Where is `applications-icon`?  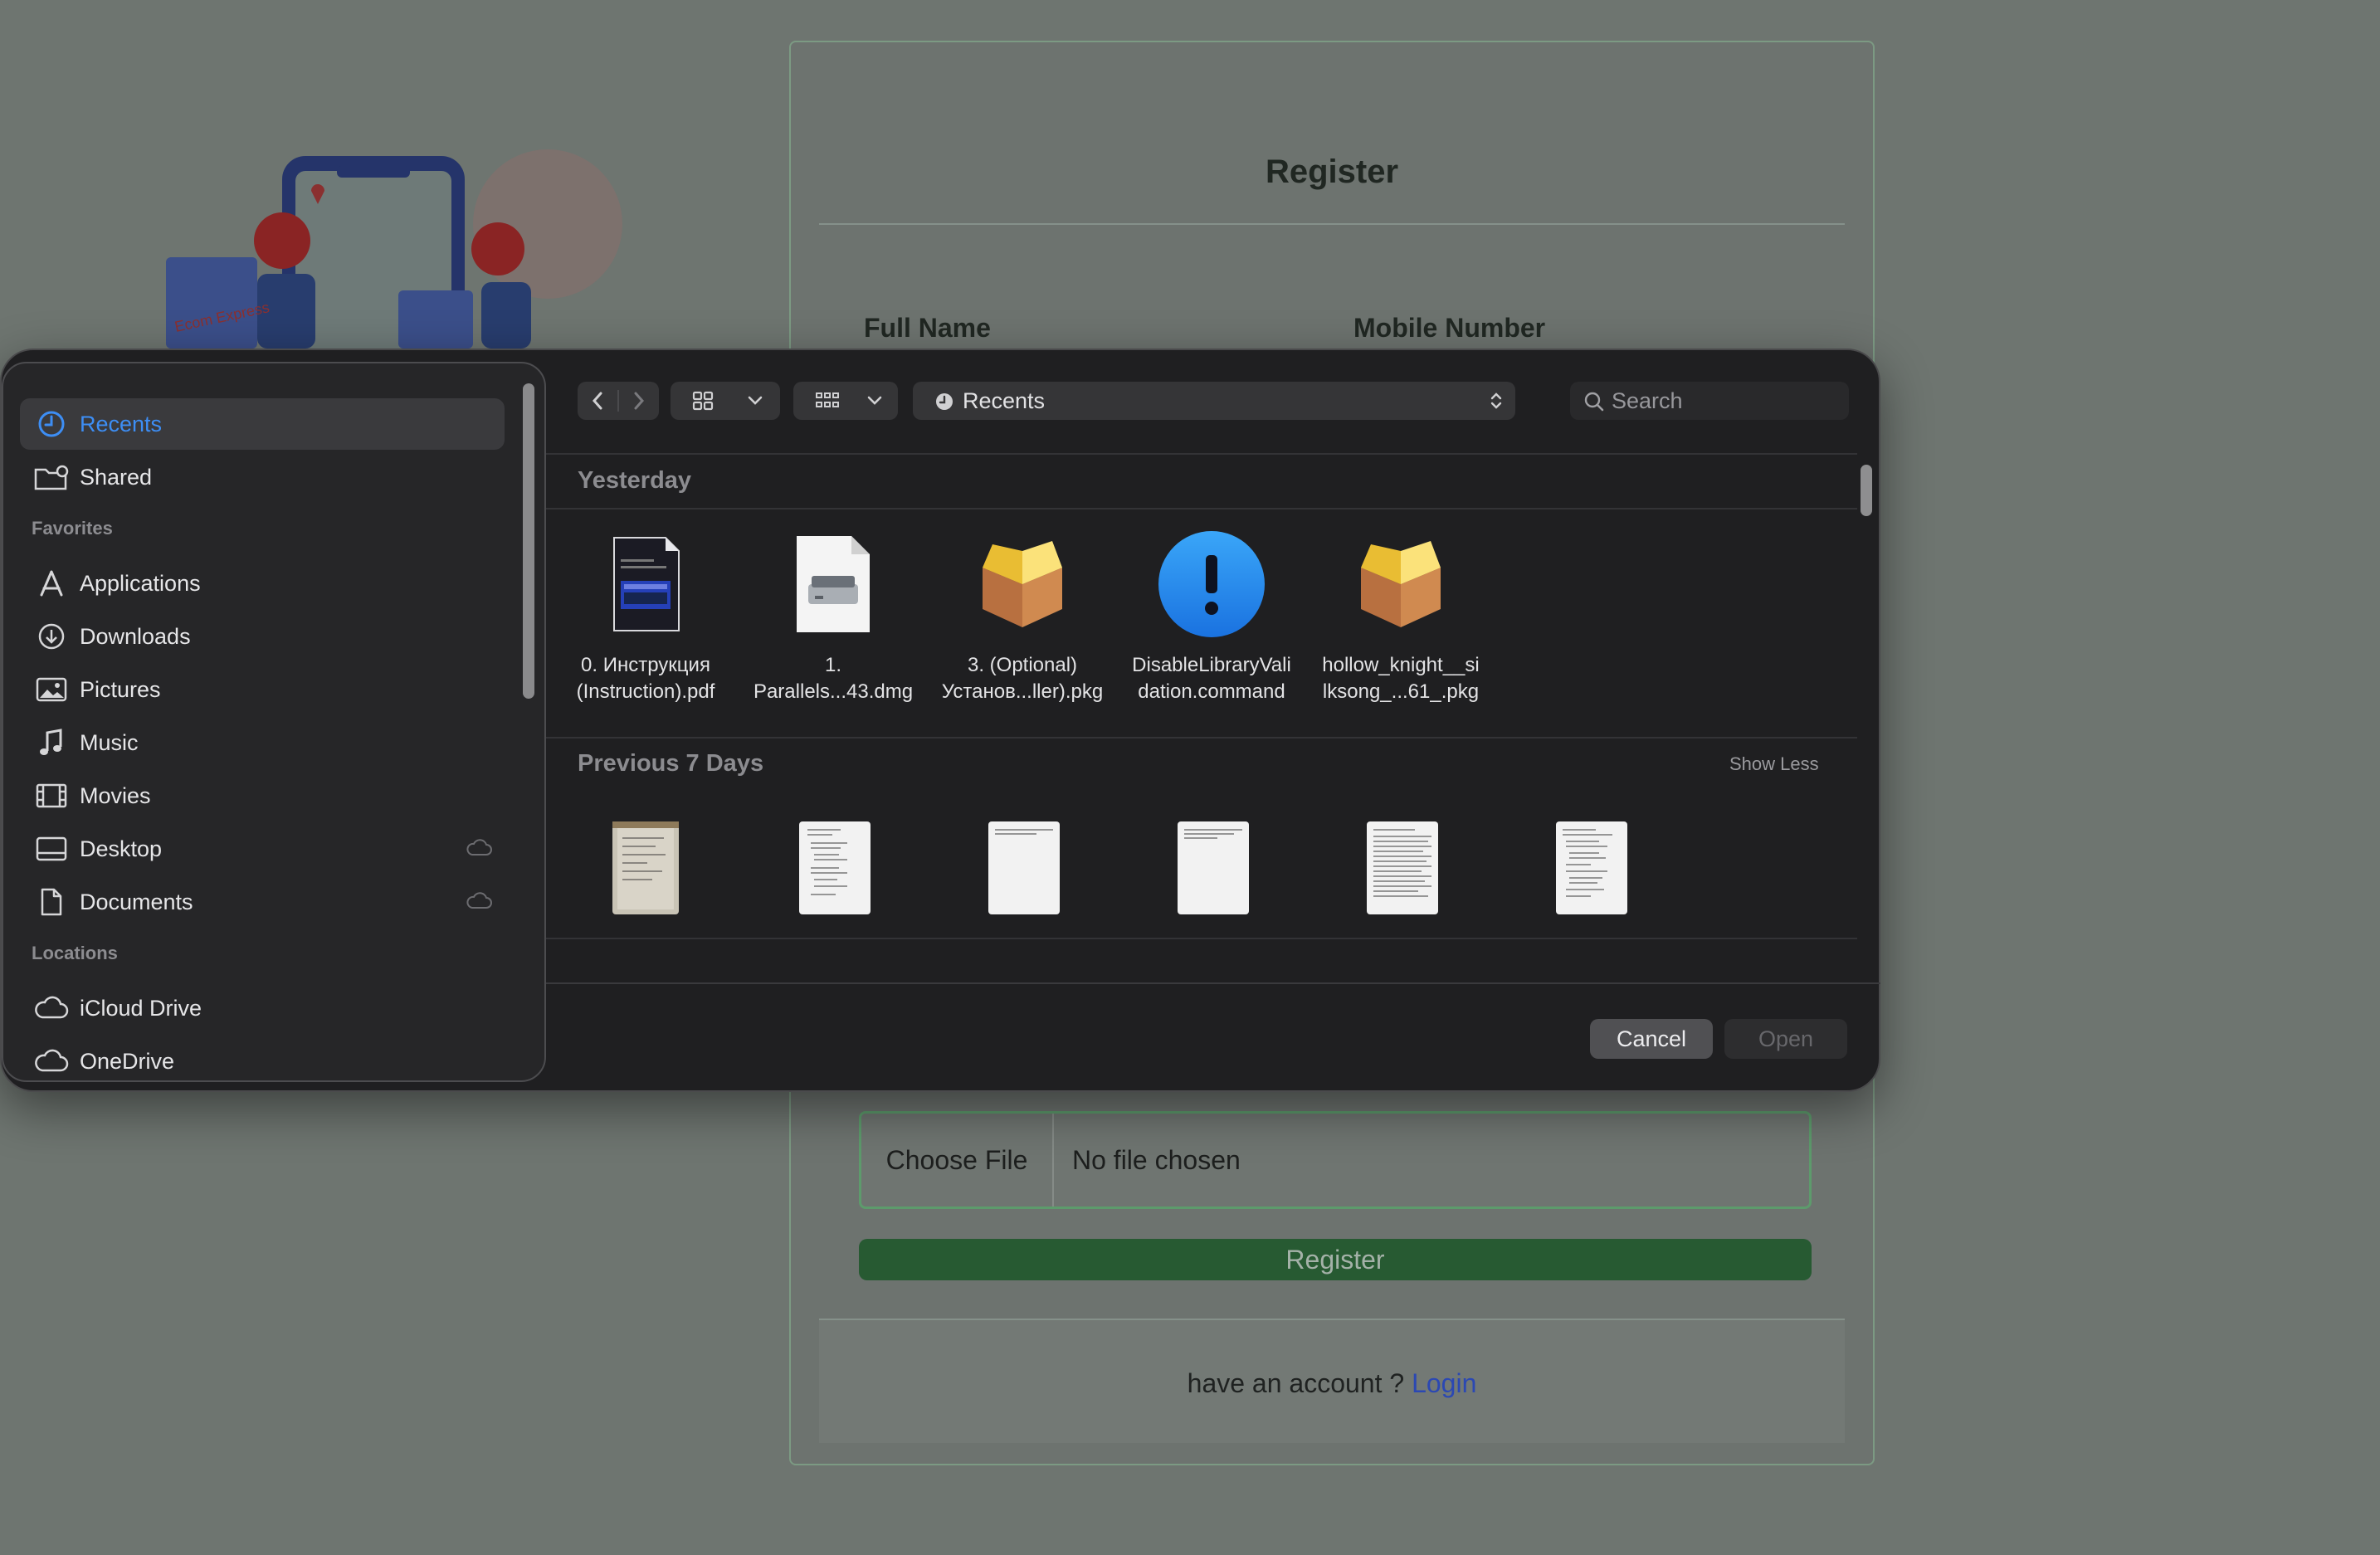 applications-icon is located at coordinates (51, 583).